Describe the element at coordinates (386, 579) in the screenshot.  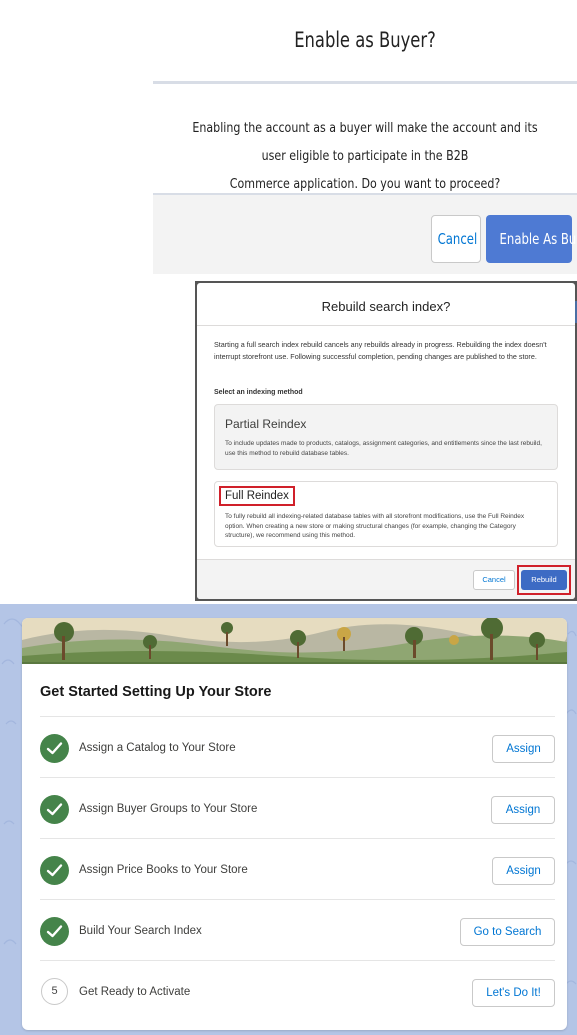
I see `dialog-footer: Cancel Rebuild` at that location.